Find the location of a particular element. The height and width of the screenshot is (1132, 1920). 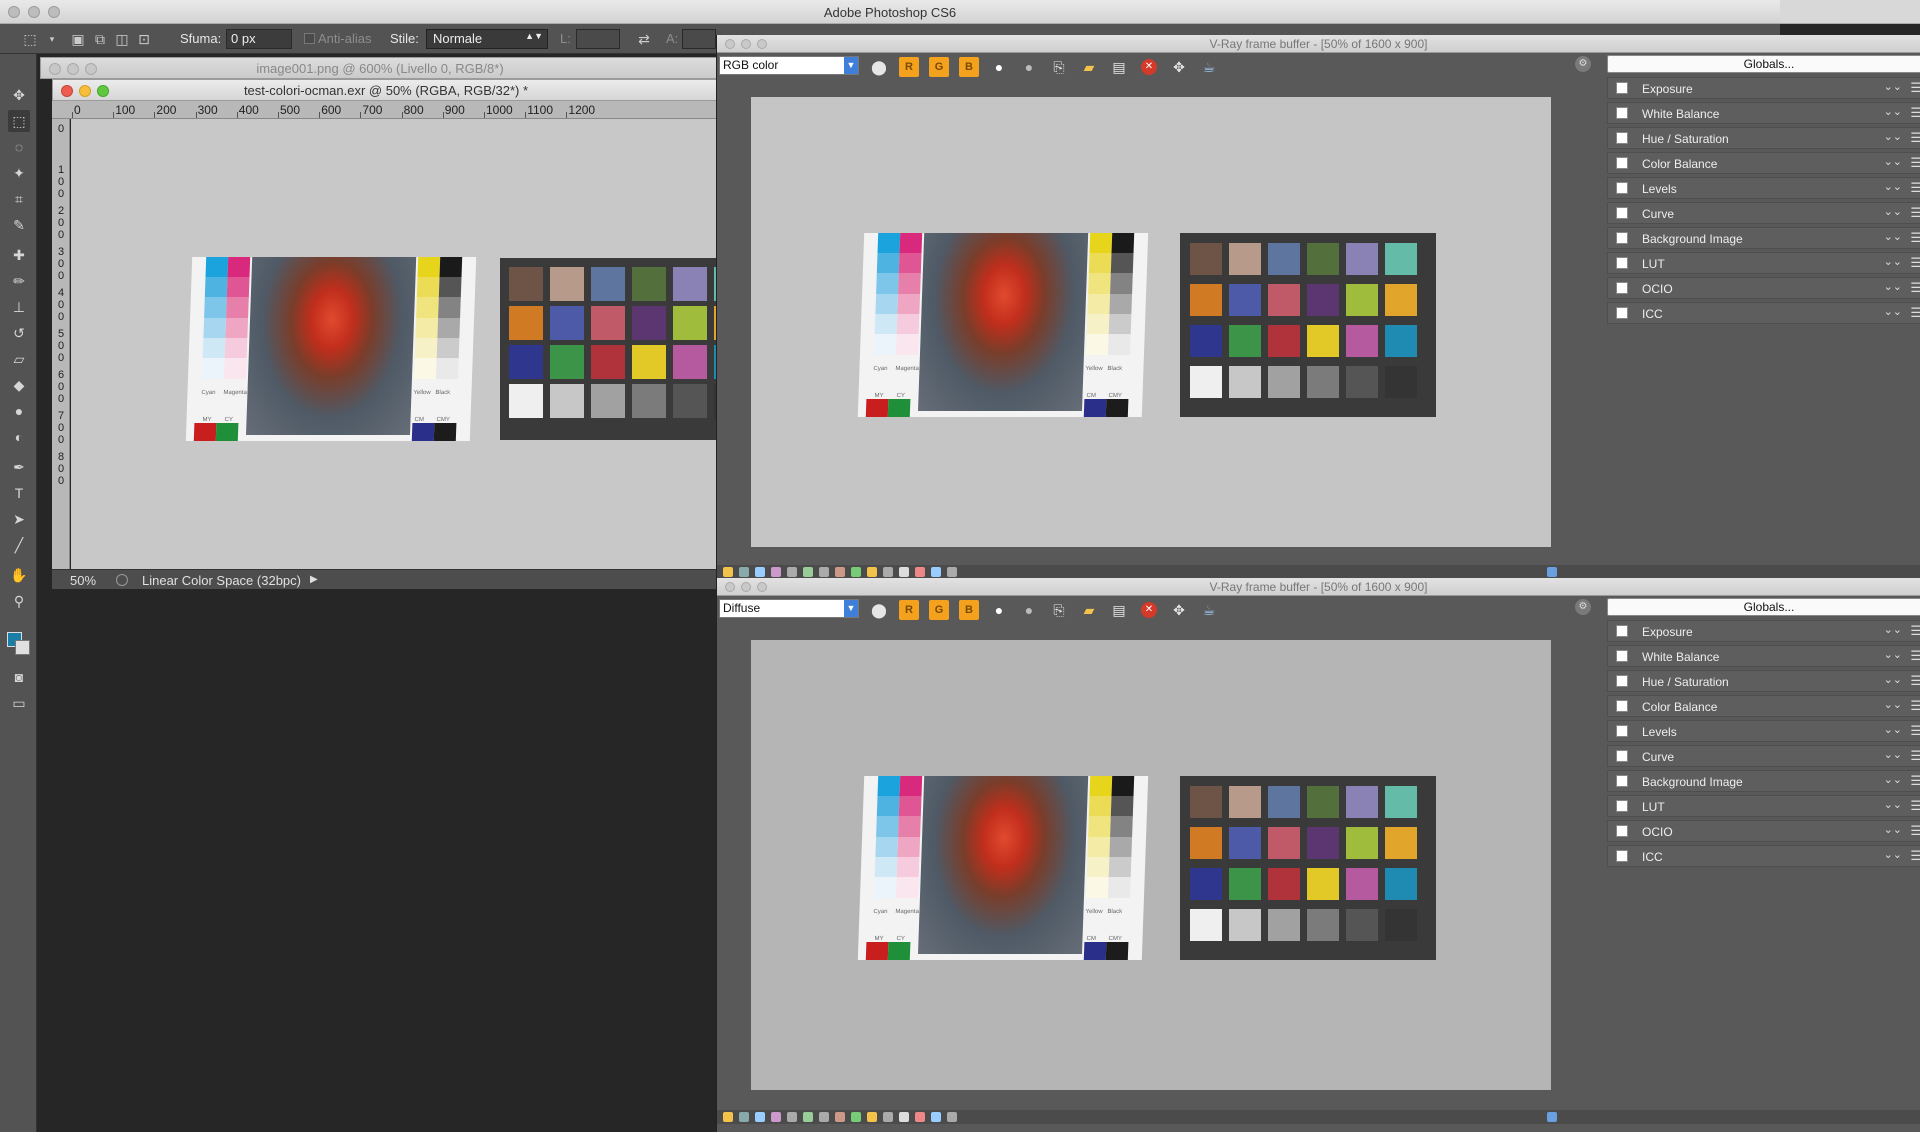

type-tool-icon: T is located at coordinates (19, 493).